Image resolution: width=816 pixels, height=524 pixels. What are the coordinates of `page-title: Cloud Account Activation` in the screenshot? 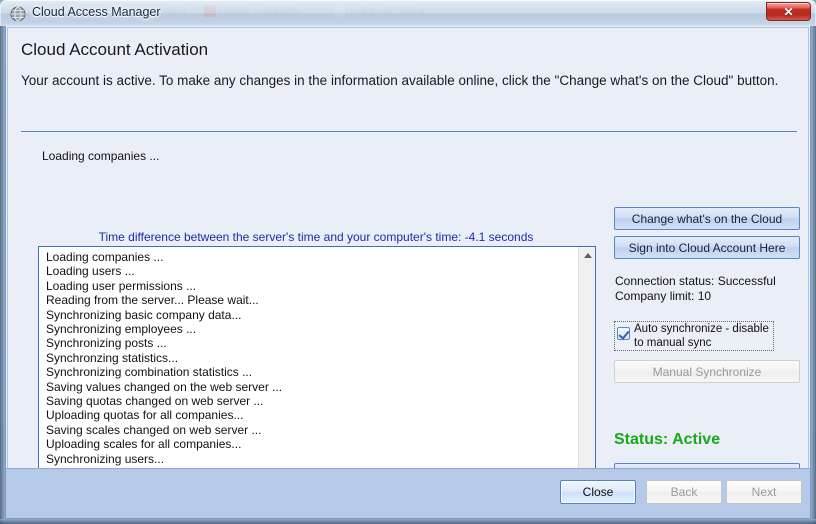 It's located at (115, 49).